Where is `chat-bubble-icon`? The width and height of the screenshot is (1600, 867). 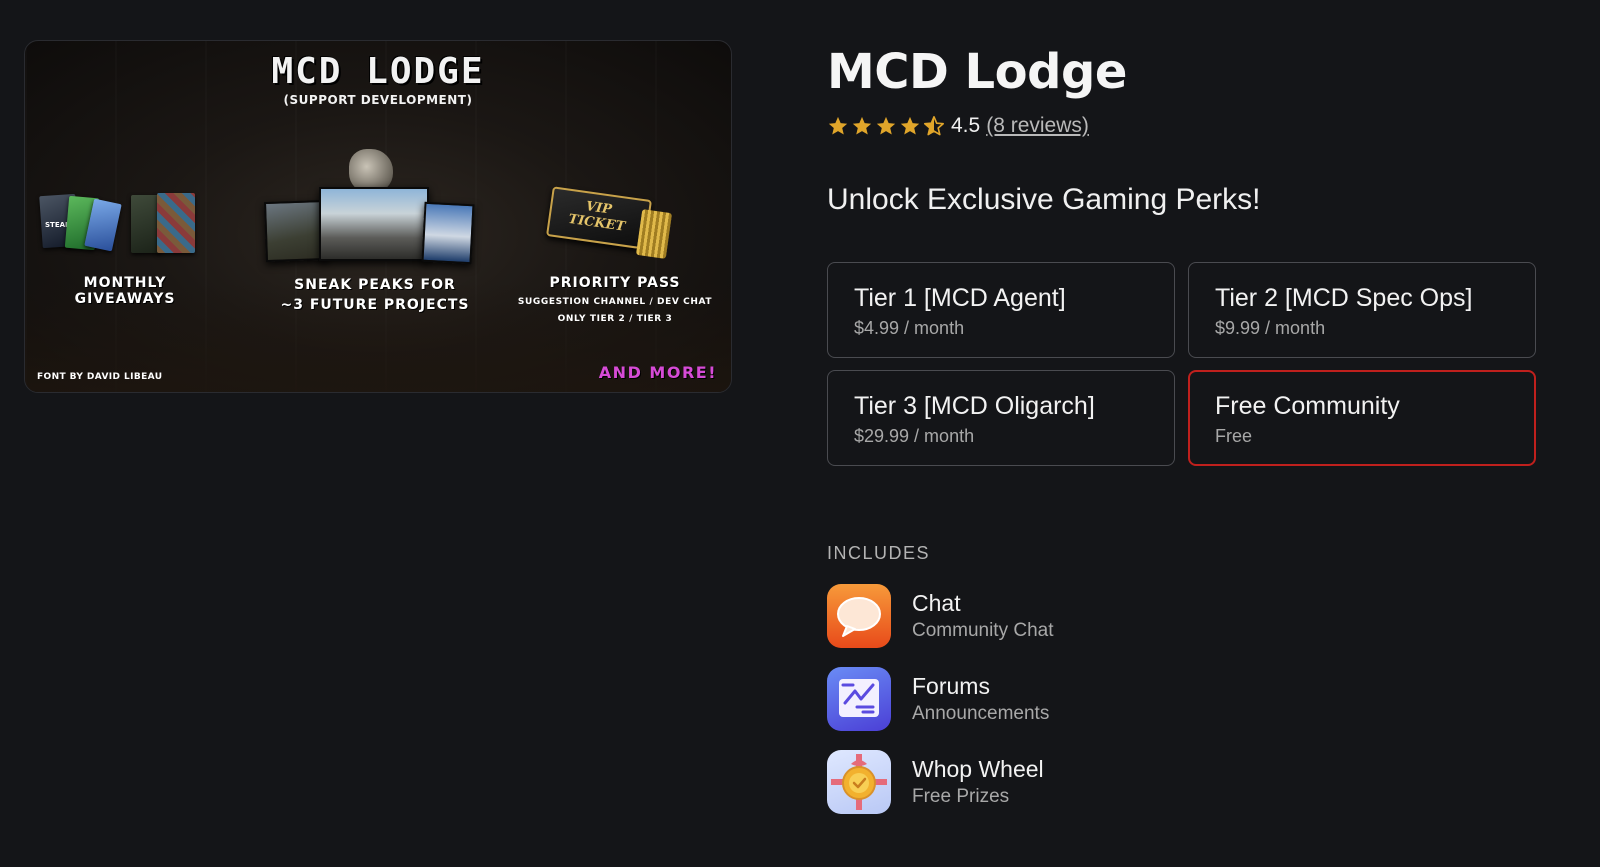
chat-bubble-icon is located at coordinates (859, 616).